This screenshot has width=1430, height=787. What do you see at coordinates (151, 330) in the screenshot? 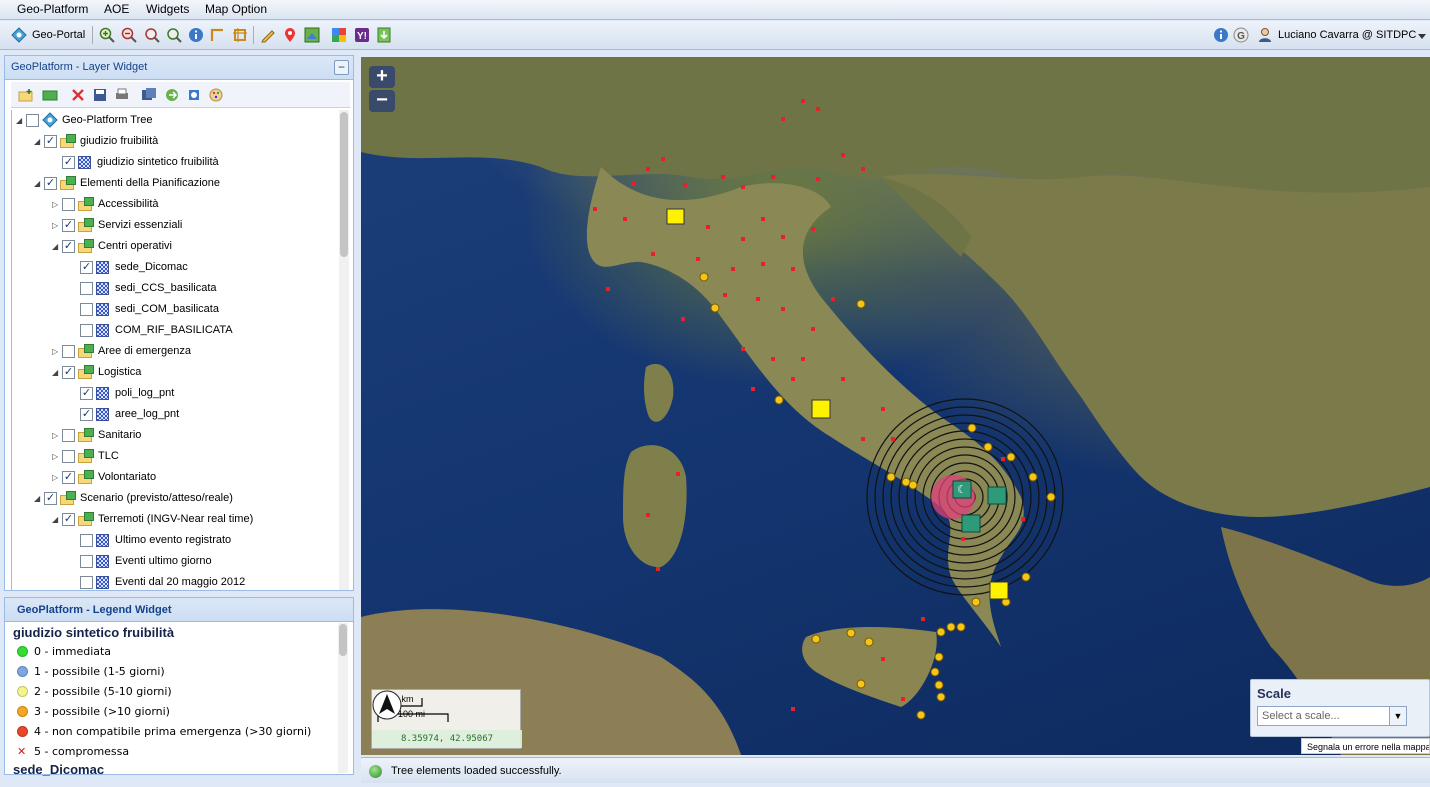
I see `tree-layer-node: COM_RIF_BASILICATA` at bounding box center [151, 330].